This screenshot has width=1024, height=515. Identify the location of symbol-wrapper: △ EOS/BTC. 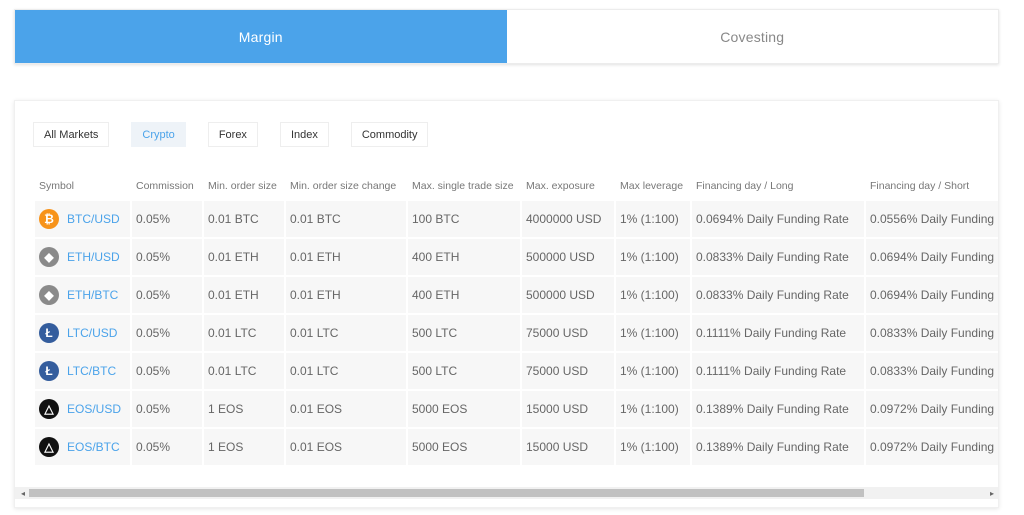
(82, 447).